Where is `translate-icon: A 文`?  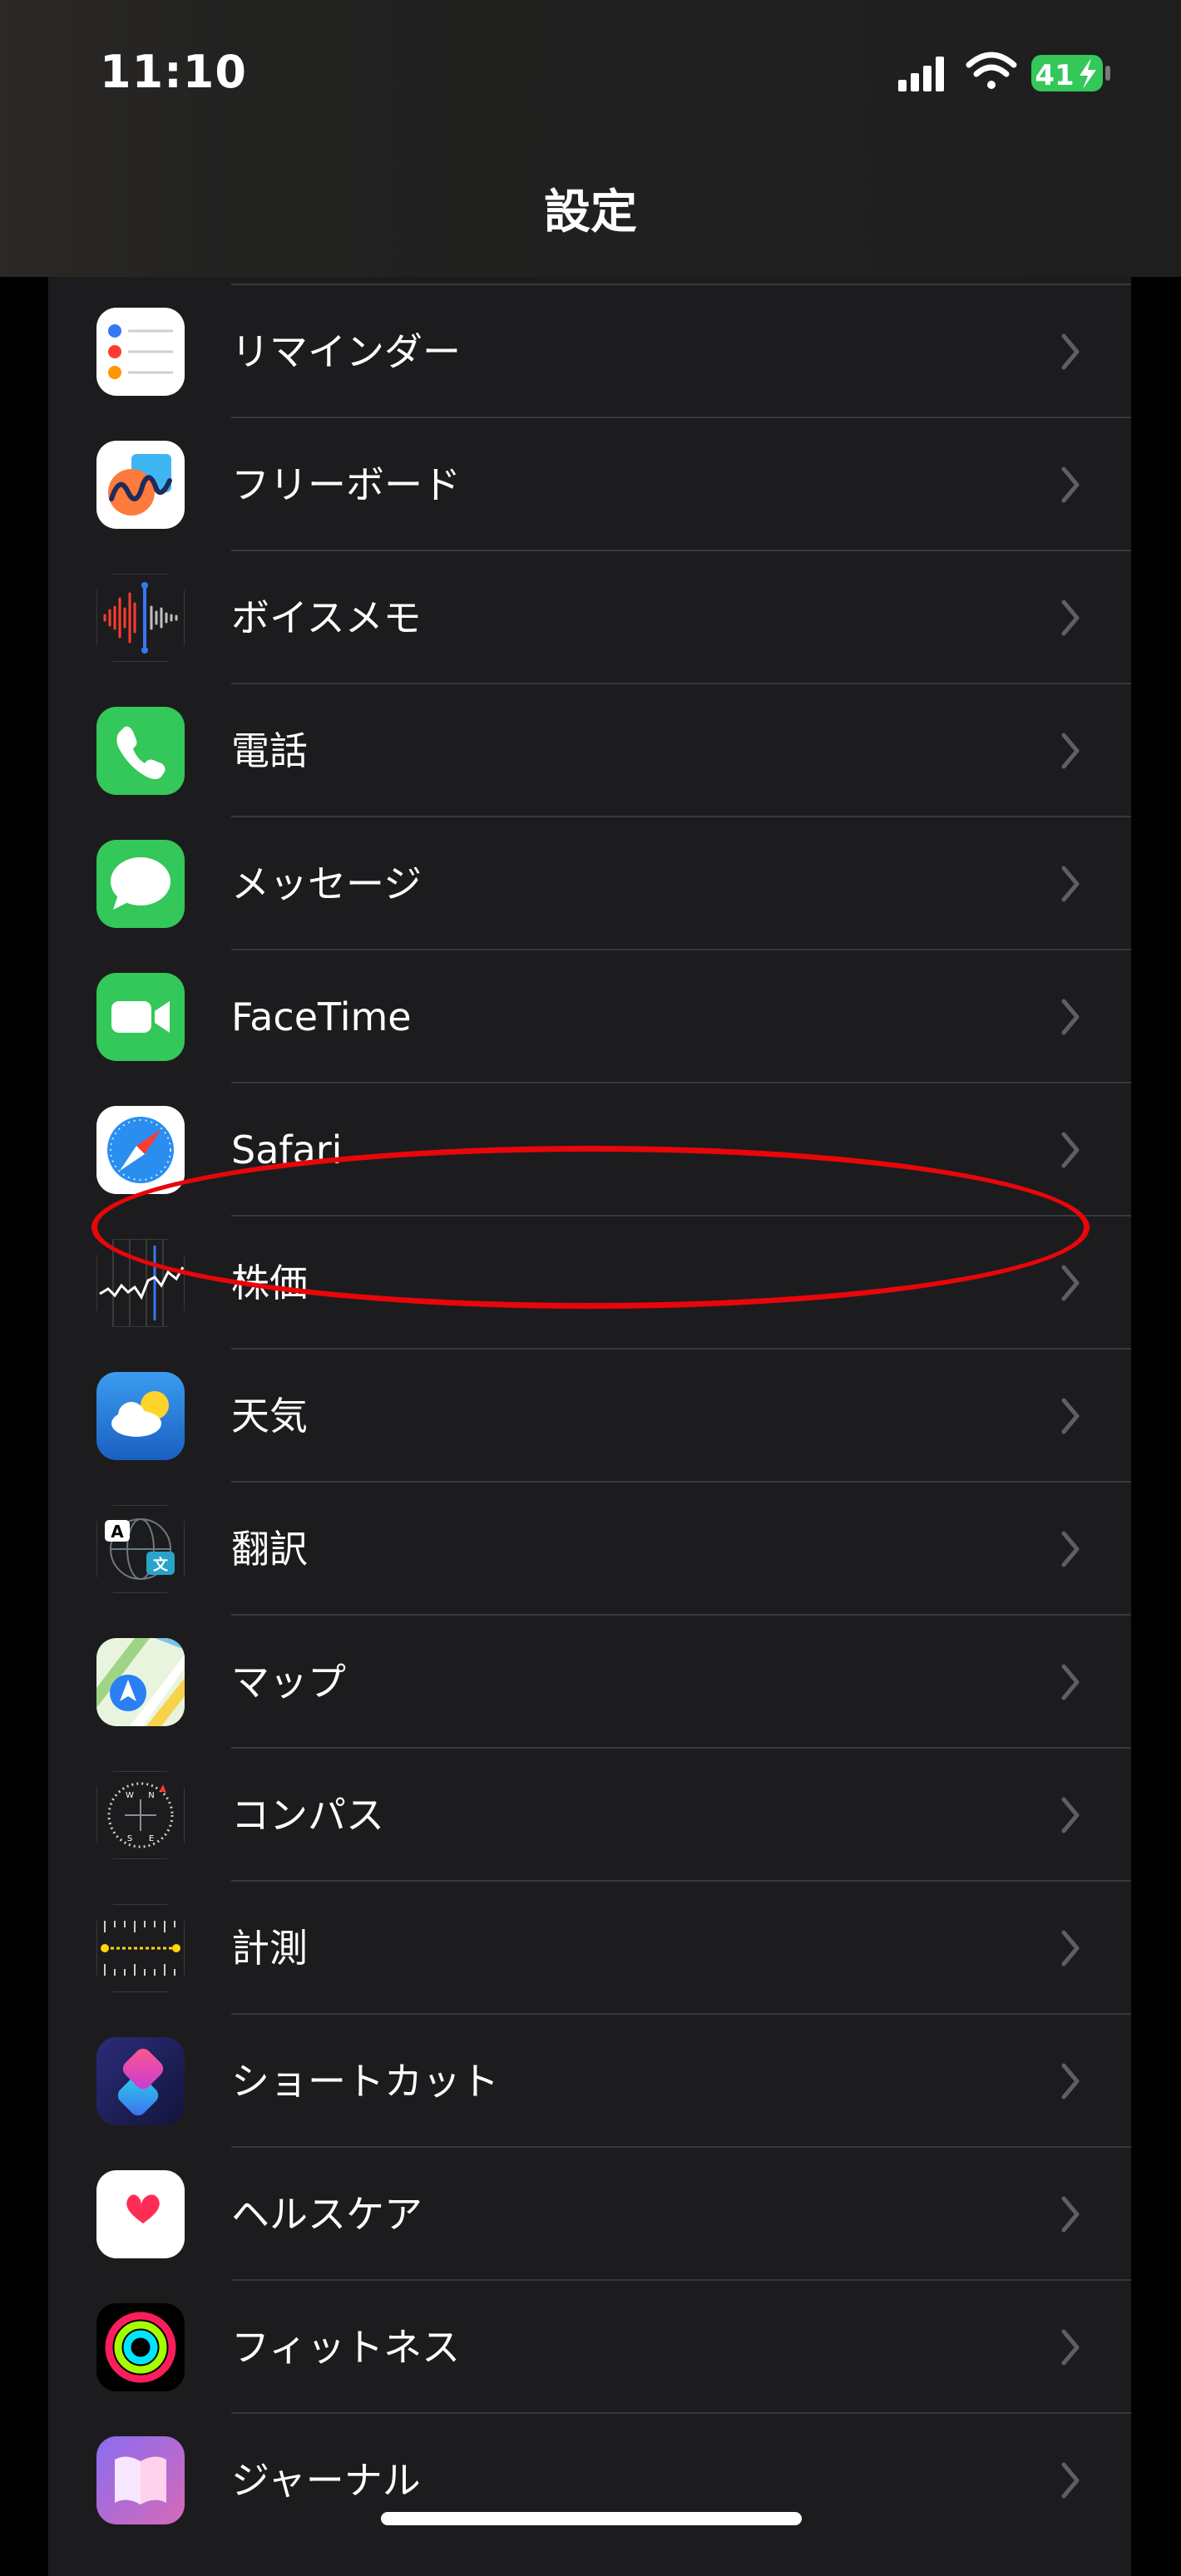
translate-icon: A 文 is located at coordinates (140, 1549).